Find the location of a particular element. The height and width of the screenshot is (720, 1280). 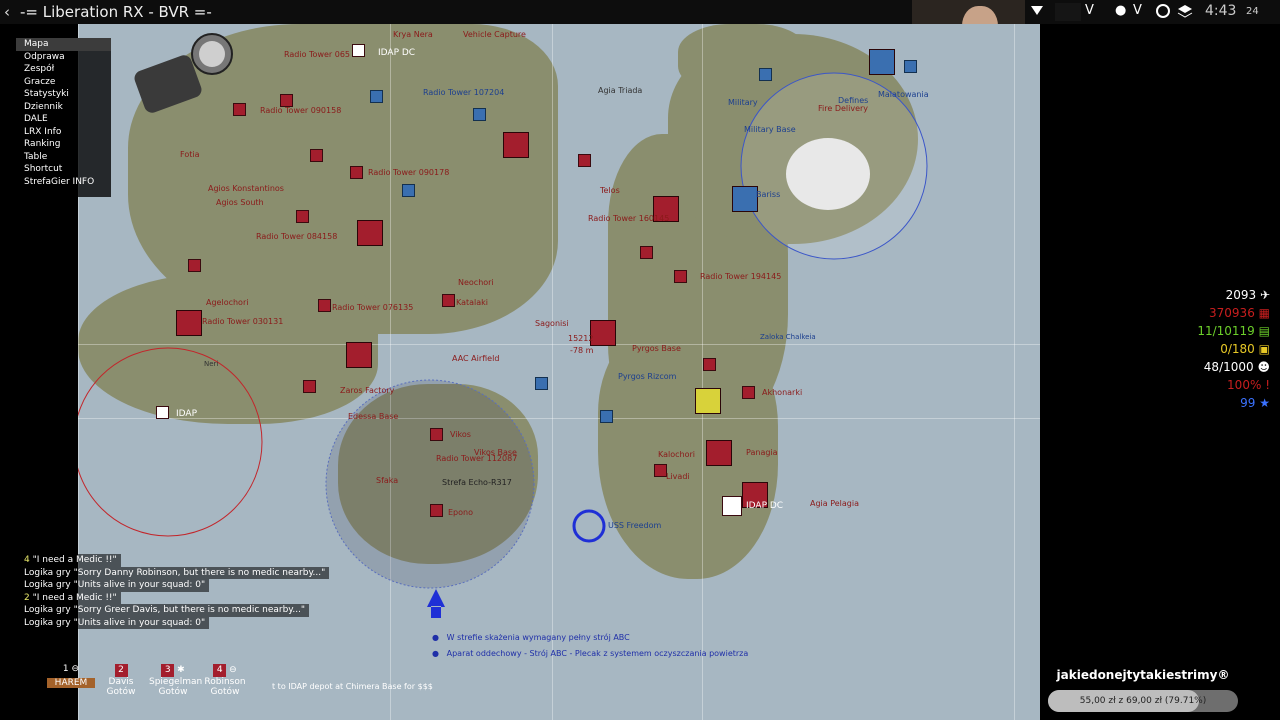

menu-item-gracze: Gracze is located at coordinates (63, 82).